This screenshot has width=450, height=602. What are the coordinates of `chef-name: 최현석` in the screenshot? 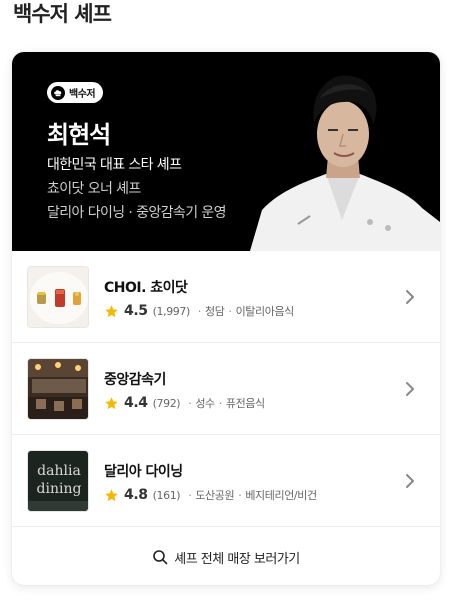 It's located at (79, 135).